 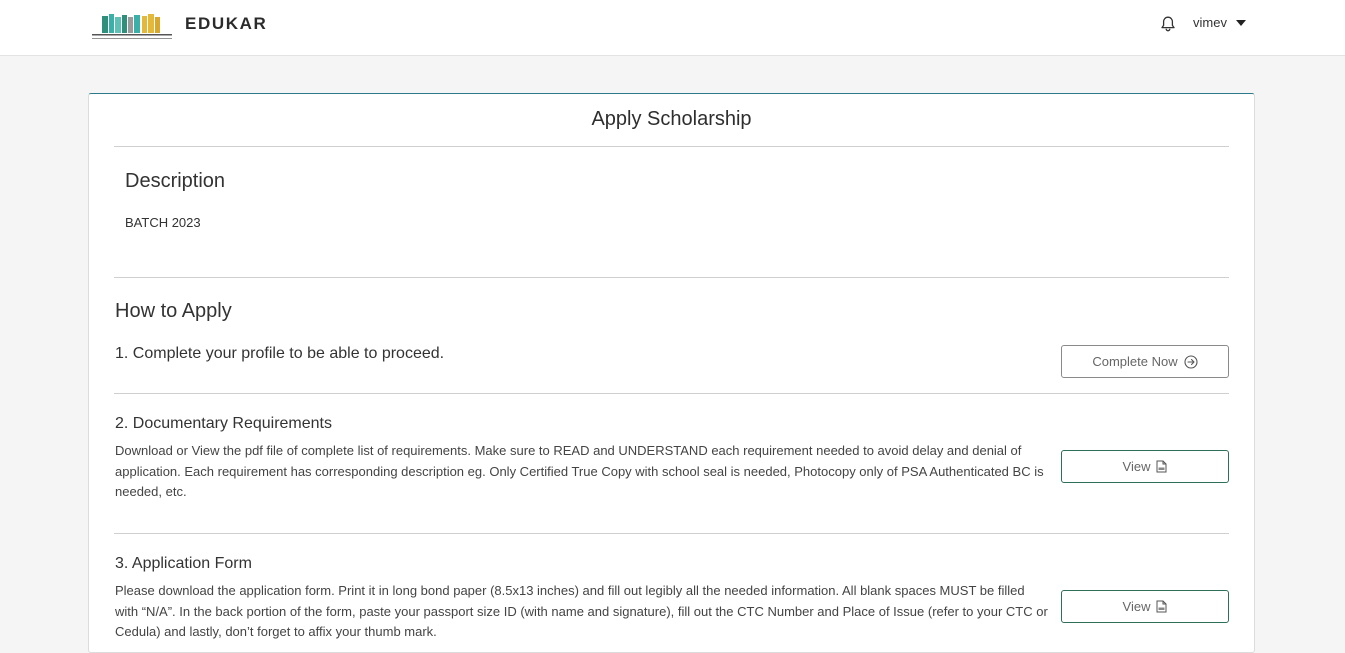 I want to click on caret-down-icon, so click(x=1240, y=22).